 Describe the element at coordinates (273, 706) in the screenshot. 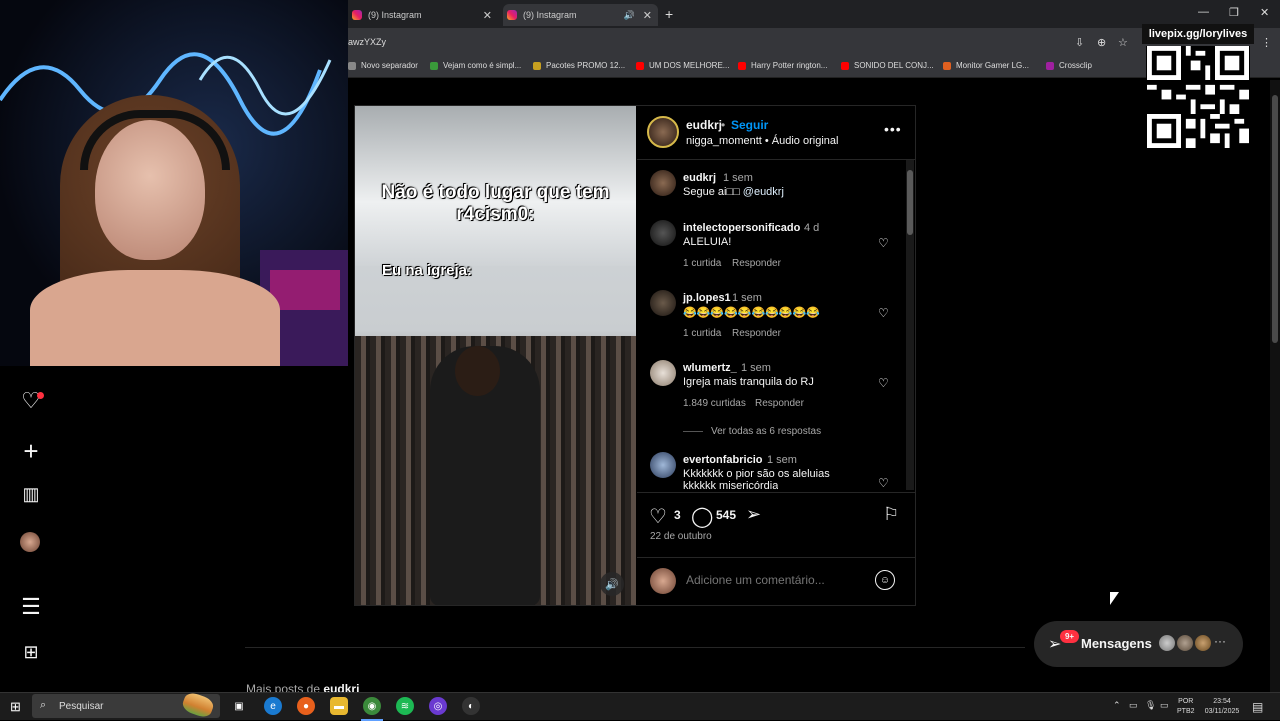

I see `edge-icon: e` at that location.